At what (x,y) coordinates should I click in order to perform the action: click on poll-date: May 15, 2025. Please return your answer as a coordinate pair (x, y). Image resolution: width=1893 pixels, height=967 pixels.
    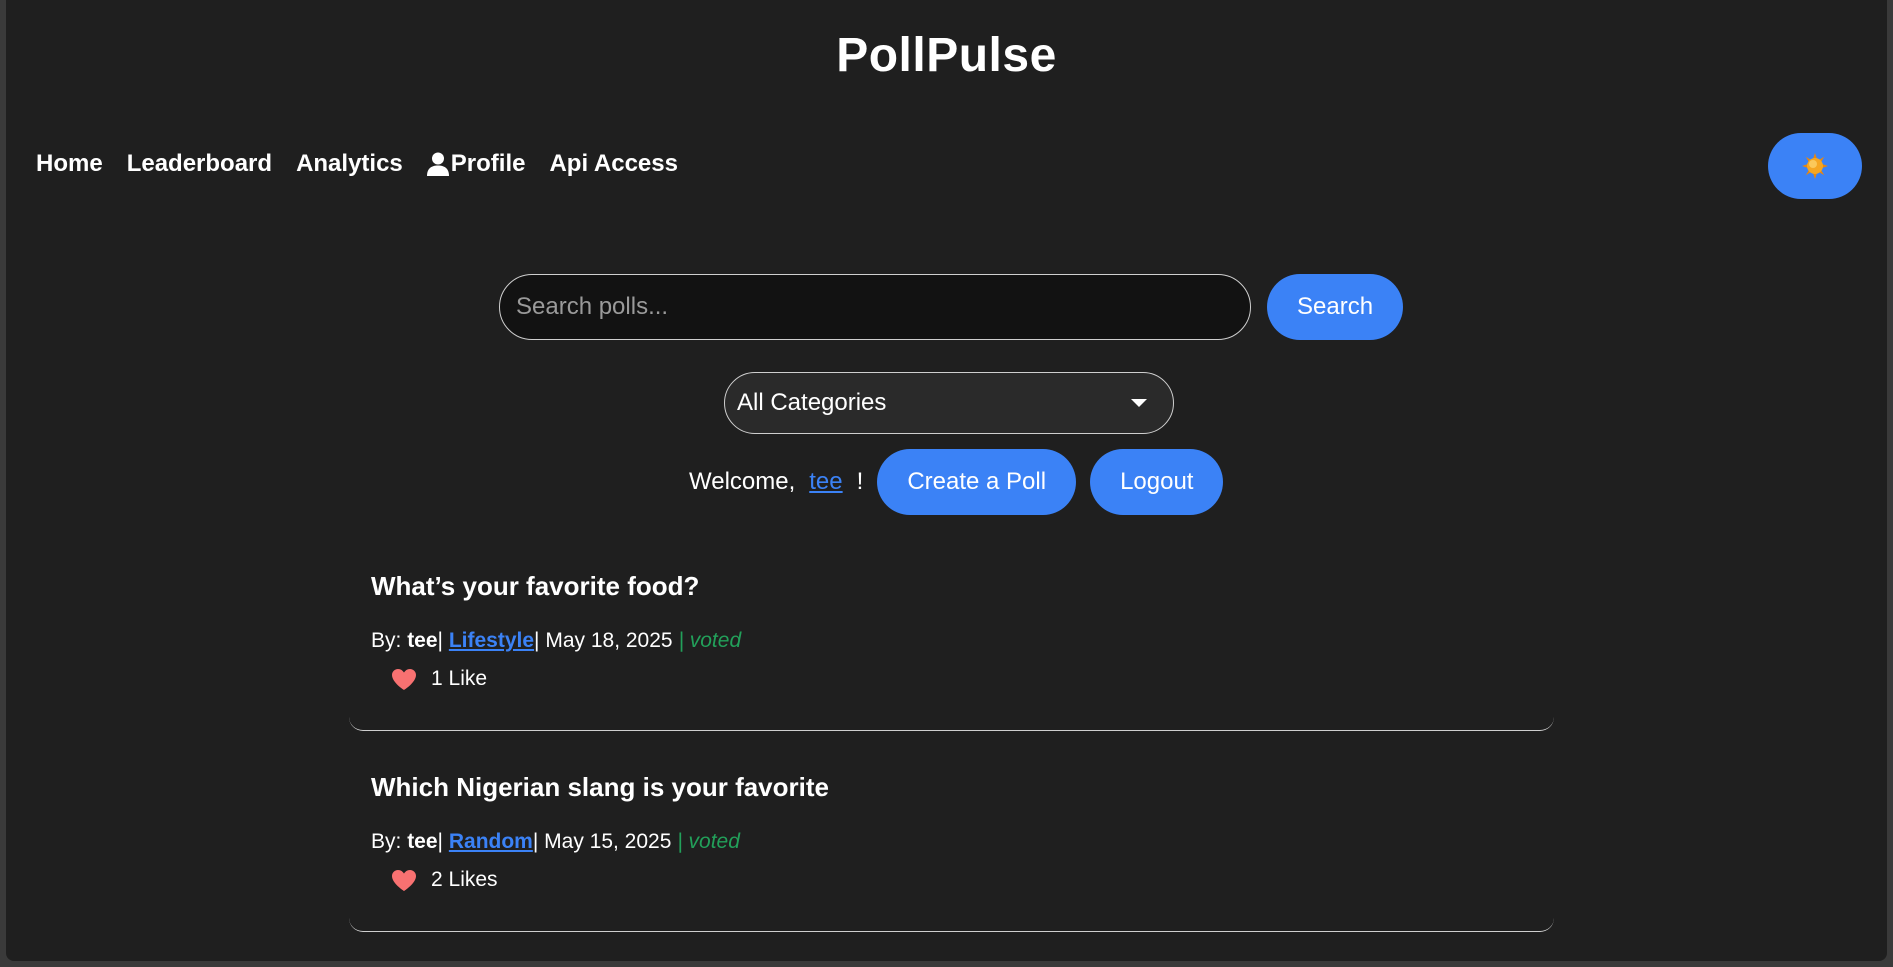
    Looking at the image, I should click on (608, 841).